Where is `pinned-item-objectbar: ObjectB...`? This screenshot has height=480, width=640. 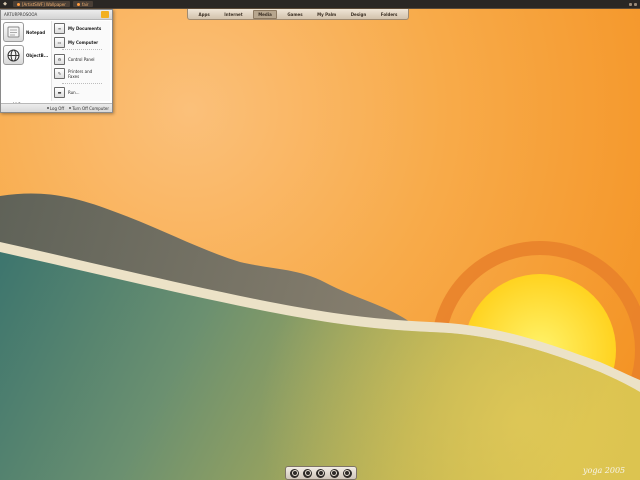
pinned-item-objectbar: ObjectB... is located at coordinates (25, 55).